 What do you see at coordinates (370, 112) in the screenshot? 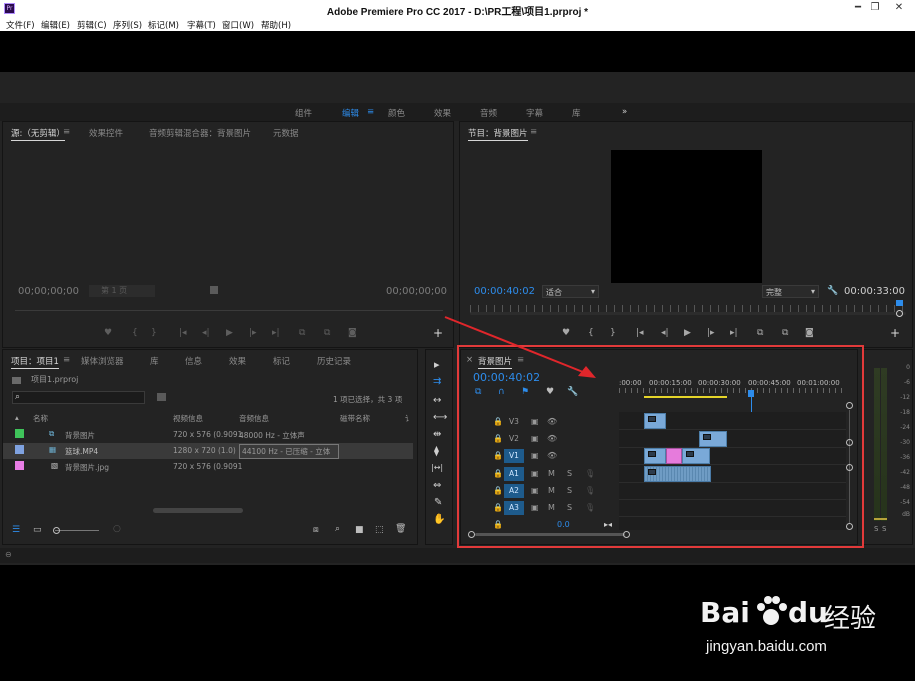
I see `workspace-menu-icon: ≡` at bounding box center [370, 112].